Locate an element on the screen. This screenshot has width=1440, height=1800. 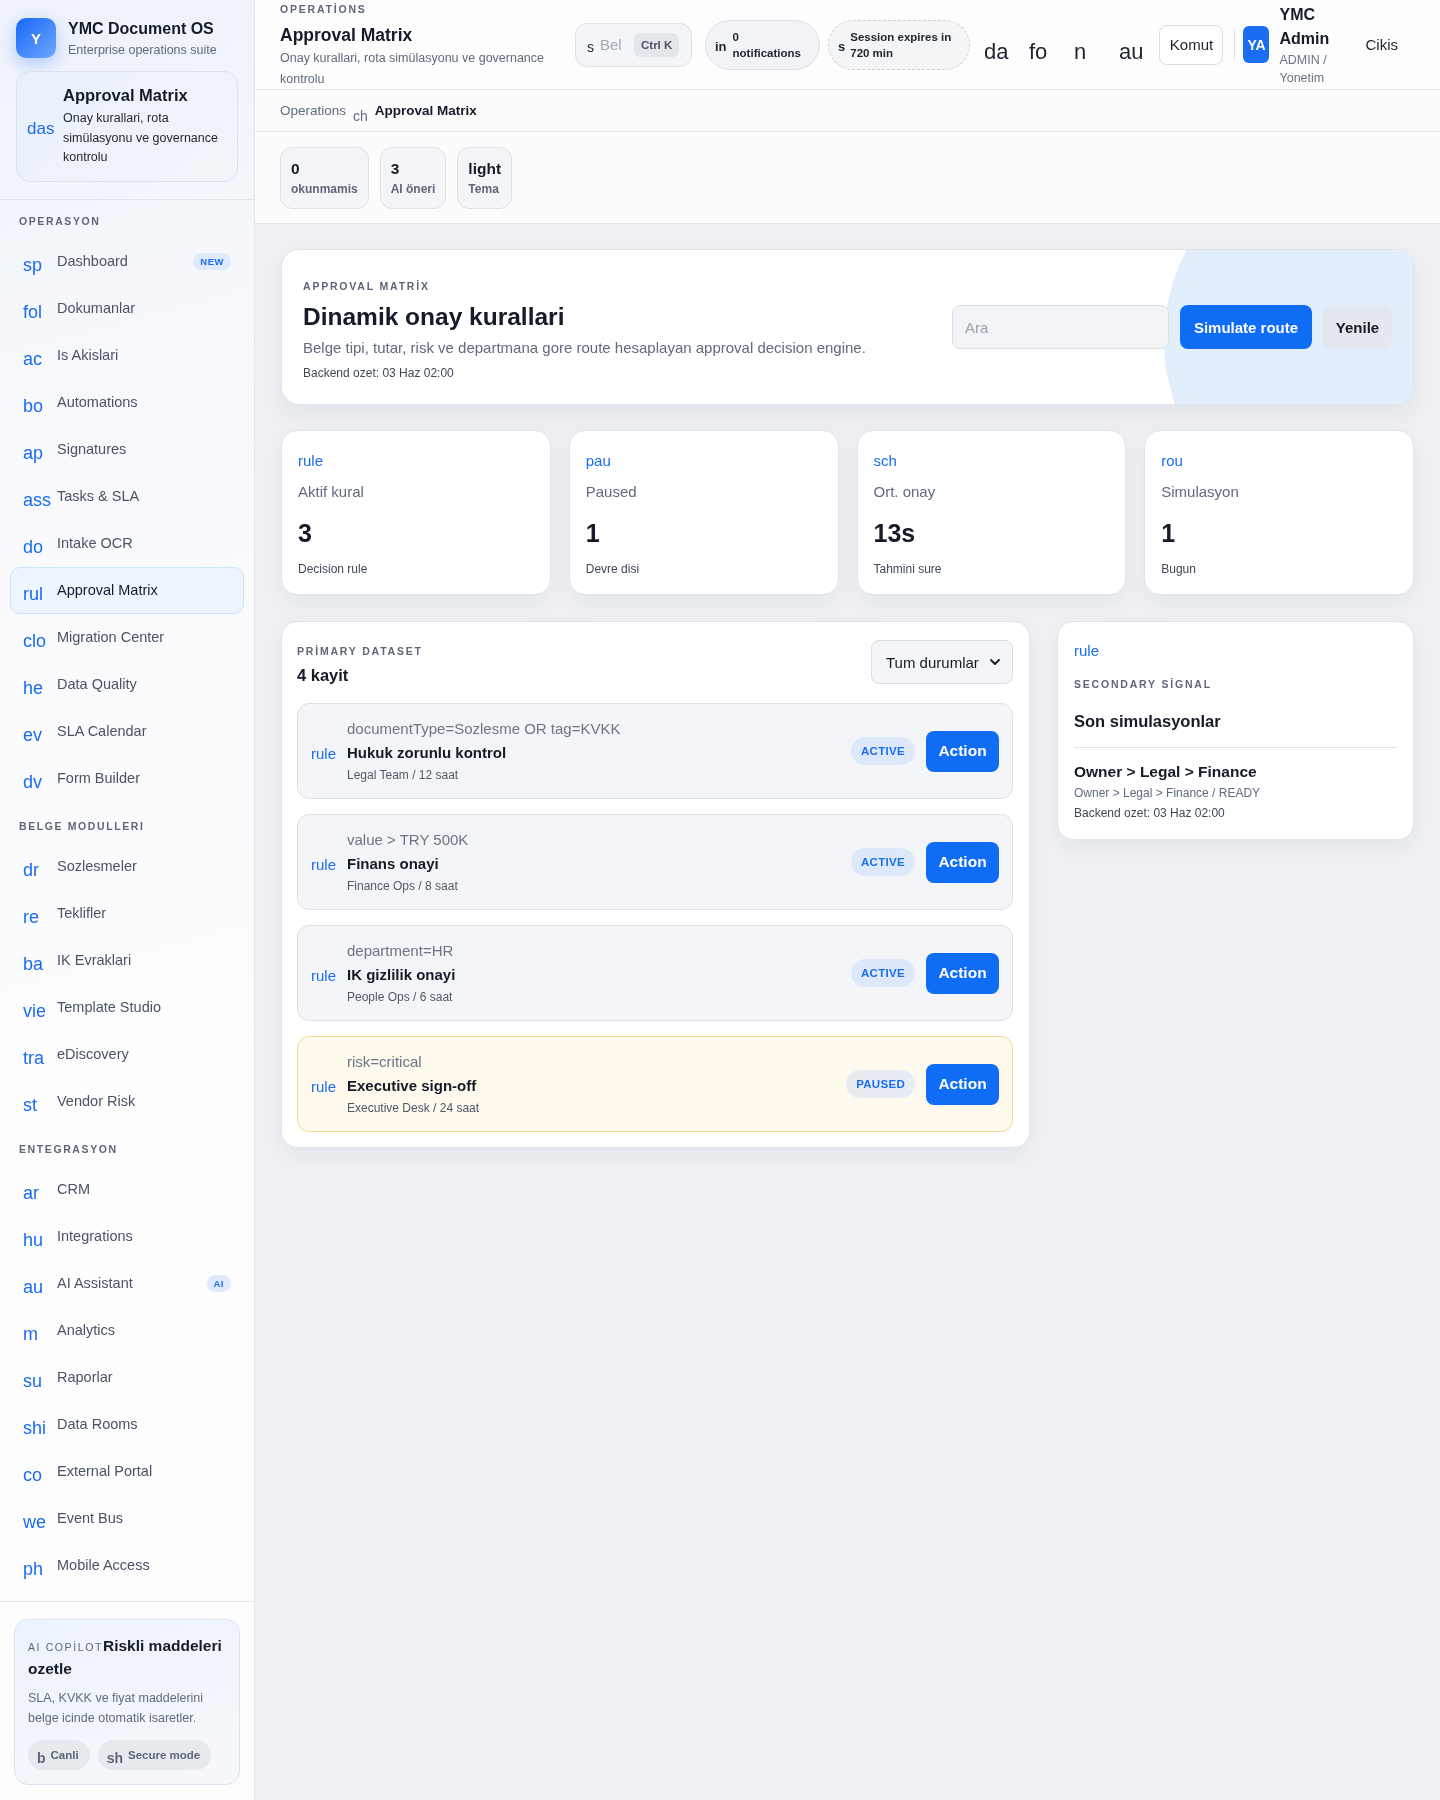
search-field: Ara is located at coordinates (1060, 327).